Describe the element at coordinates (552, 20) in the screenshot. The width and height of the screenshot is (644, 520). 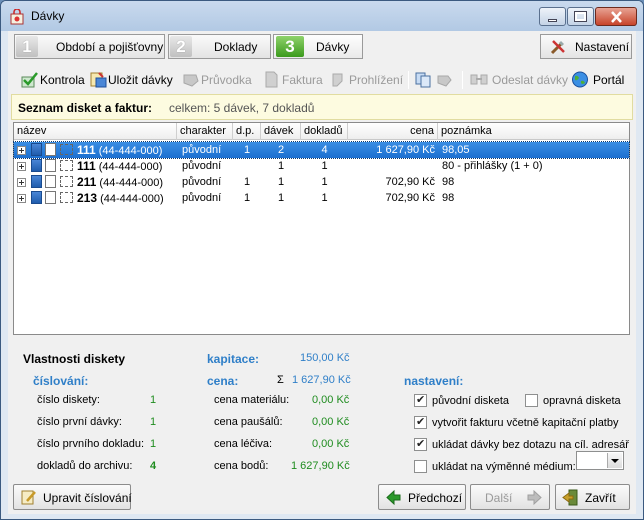
I see `minimize-icon` at that location.